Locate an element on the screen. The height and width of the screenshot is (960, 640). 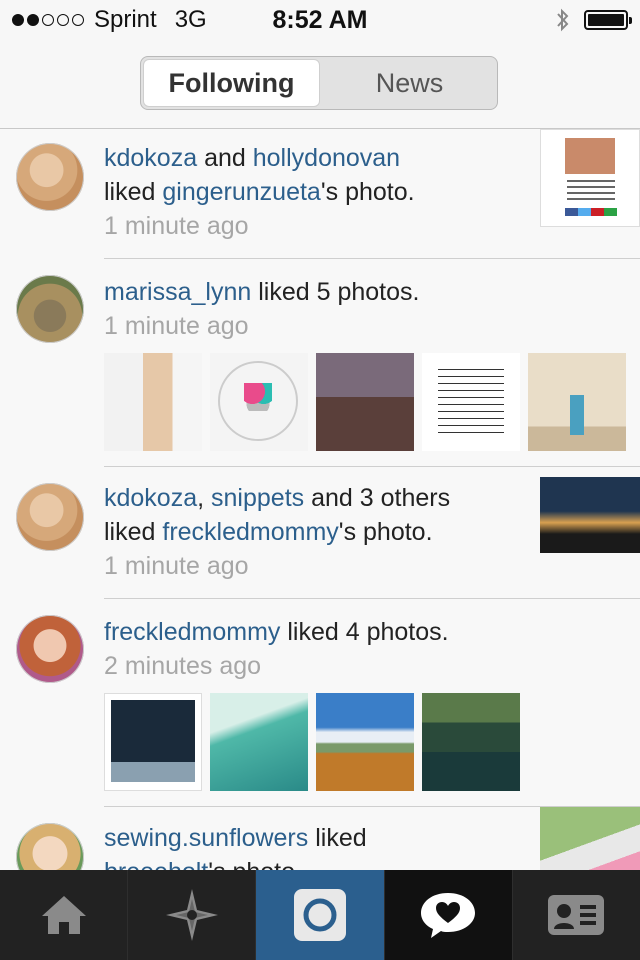
status-time: 8:52 AM is located at coordinates (320, 20).